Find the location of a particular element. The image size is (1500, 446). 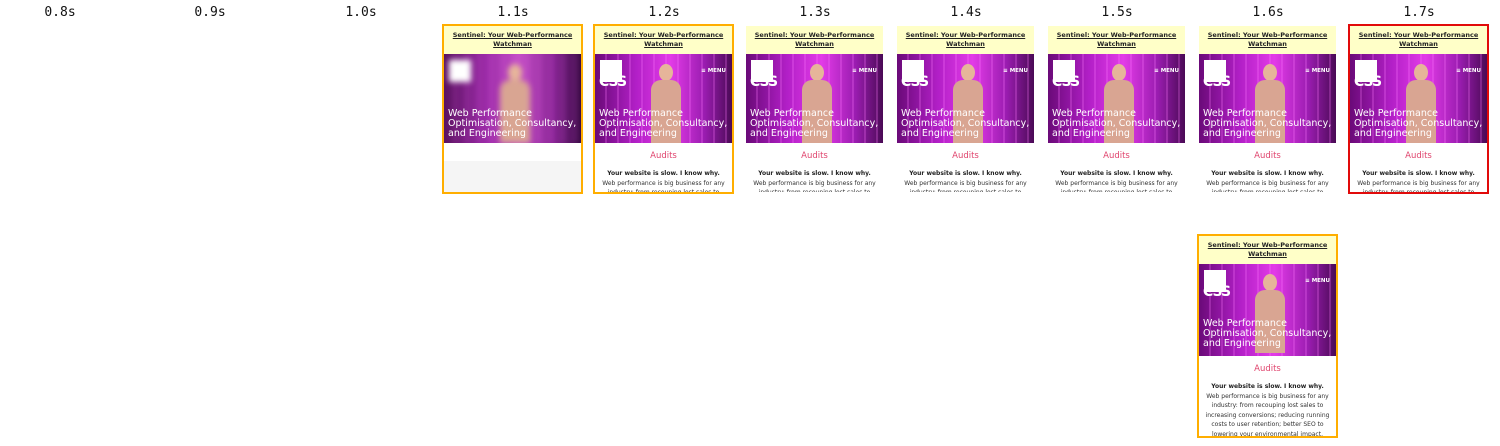

timestamp-label: 1.2s is located at coordinates (664, 12).